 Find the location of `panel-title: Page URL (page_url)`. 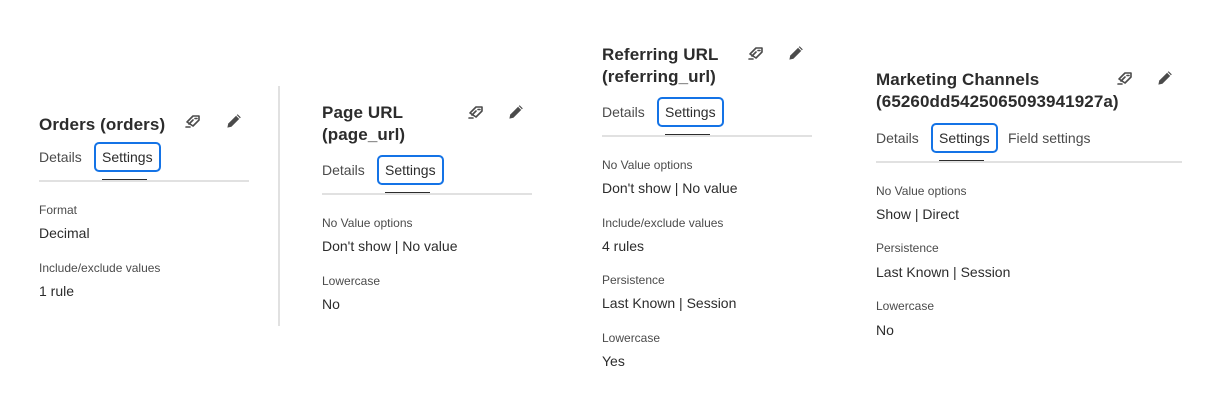

panel-title: Page URL (page_url) is located at coordinates (363, 124).